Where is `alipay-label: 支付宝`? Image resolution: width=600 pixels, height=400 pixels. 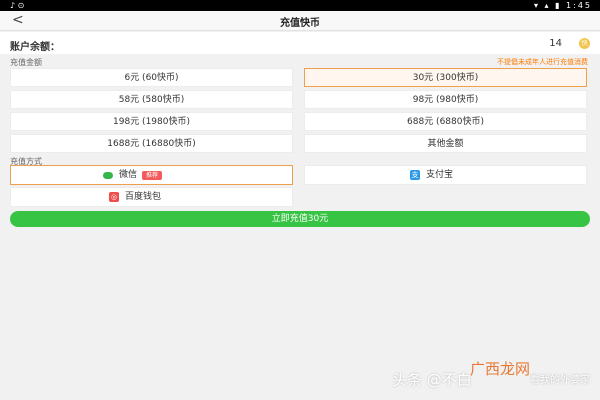 alipay-label: 支付宝 is located at coordinates (440, 174).